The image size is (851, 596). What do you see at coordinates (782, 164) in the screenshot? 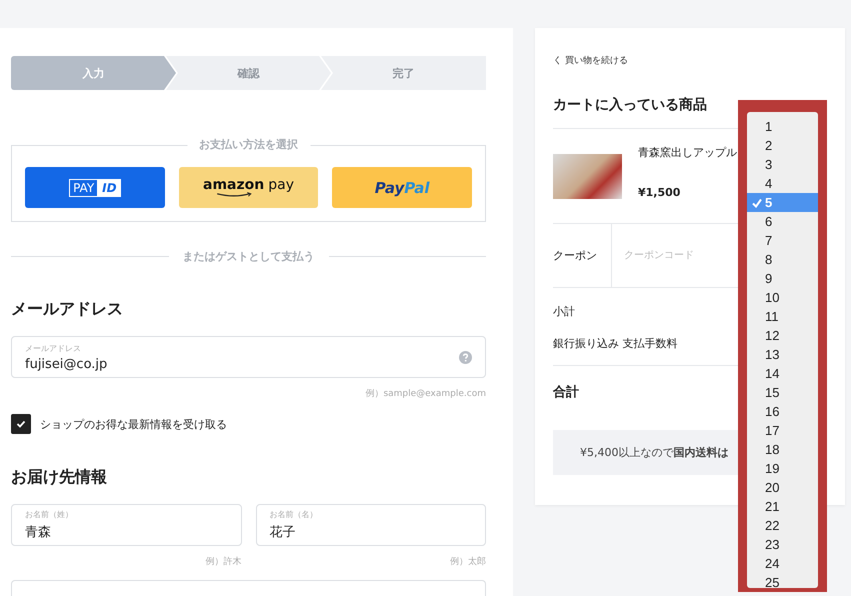
I see `menu-option: 3` at bounding box center [782, 164].